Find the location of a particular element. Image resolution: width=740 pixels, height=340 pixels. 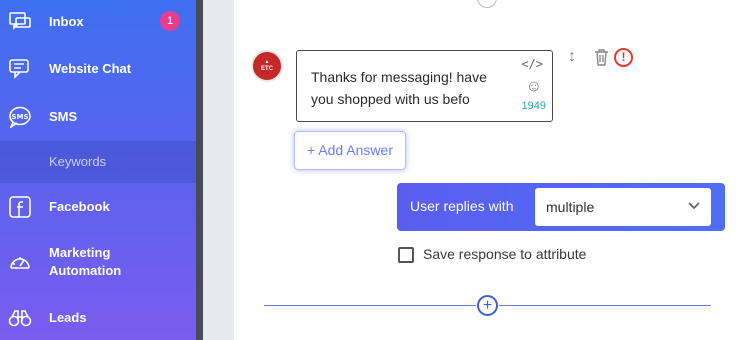

sidebar-item-marketing-automation: Marketing Automation is located at coordinates (98, 261).